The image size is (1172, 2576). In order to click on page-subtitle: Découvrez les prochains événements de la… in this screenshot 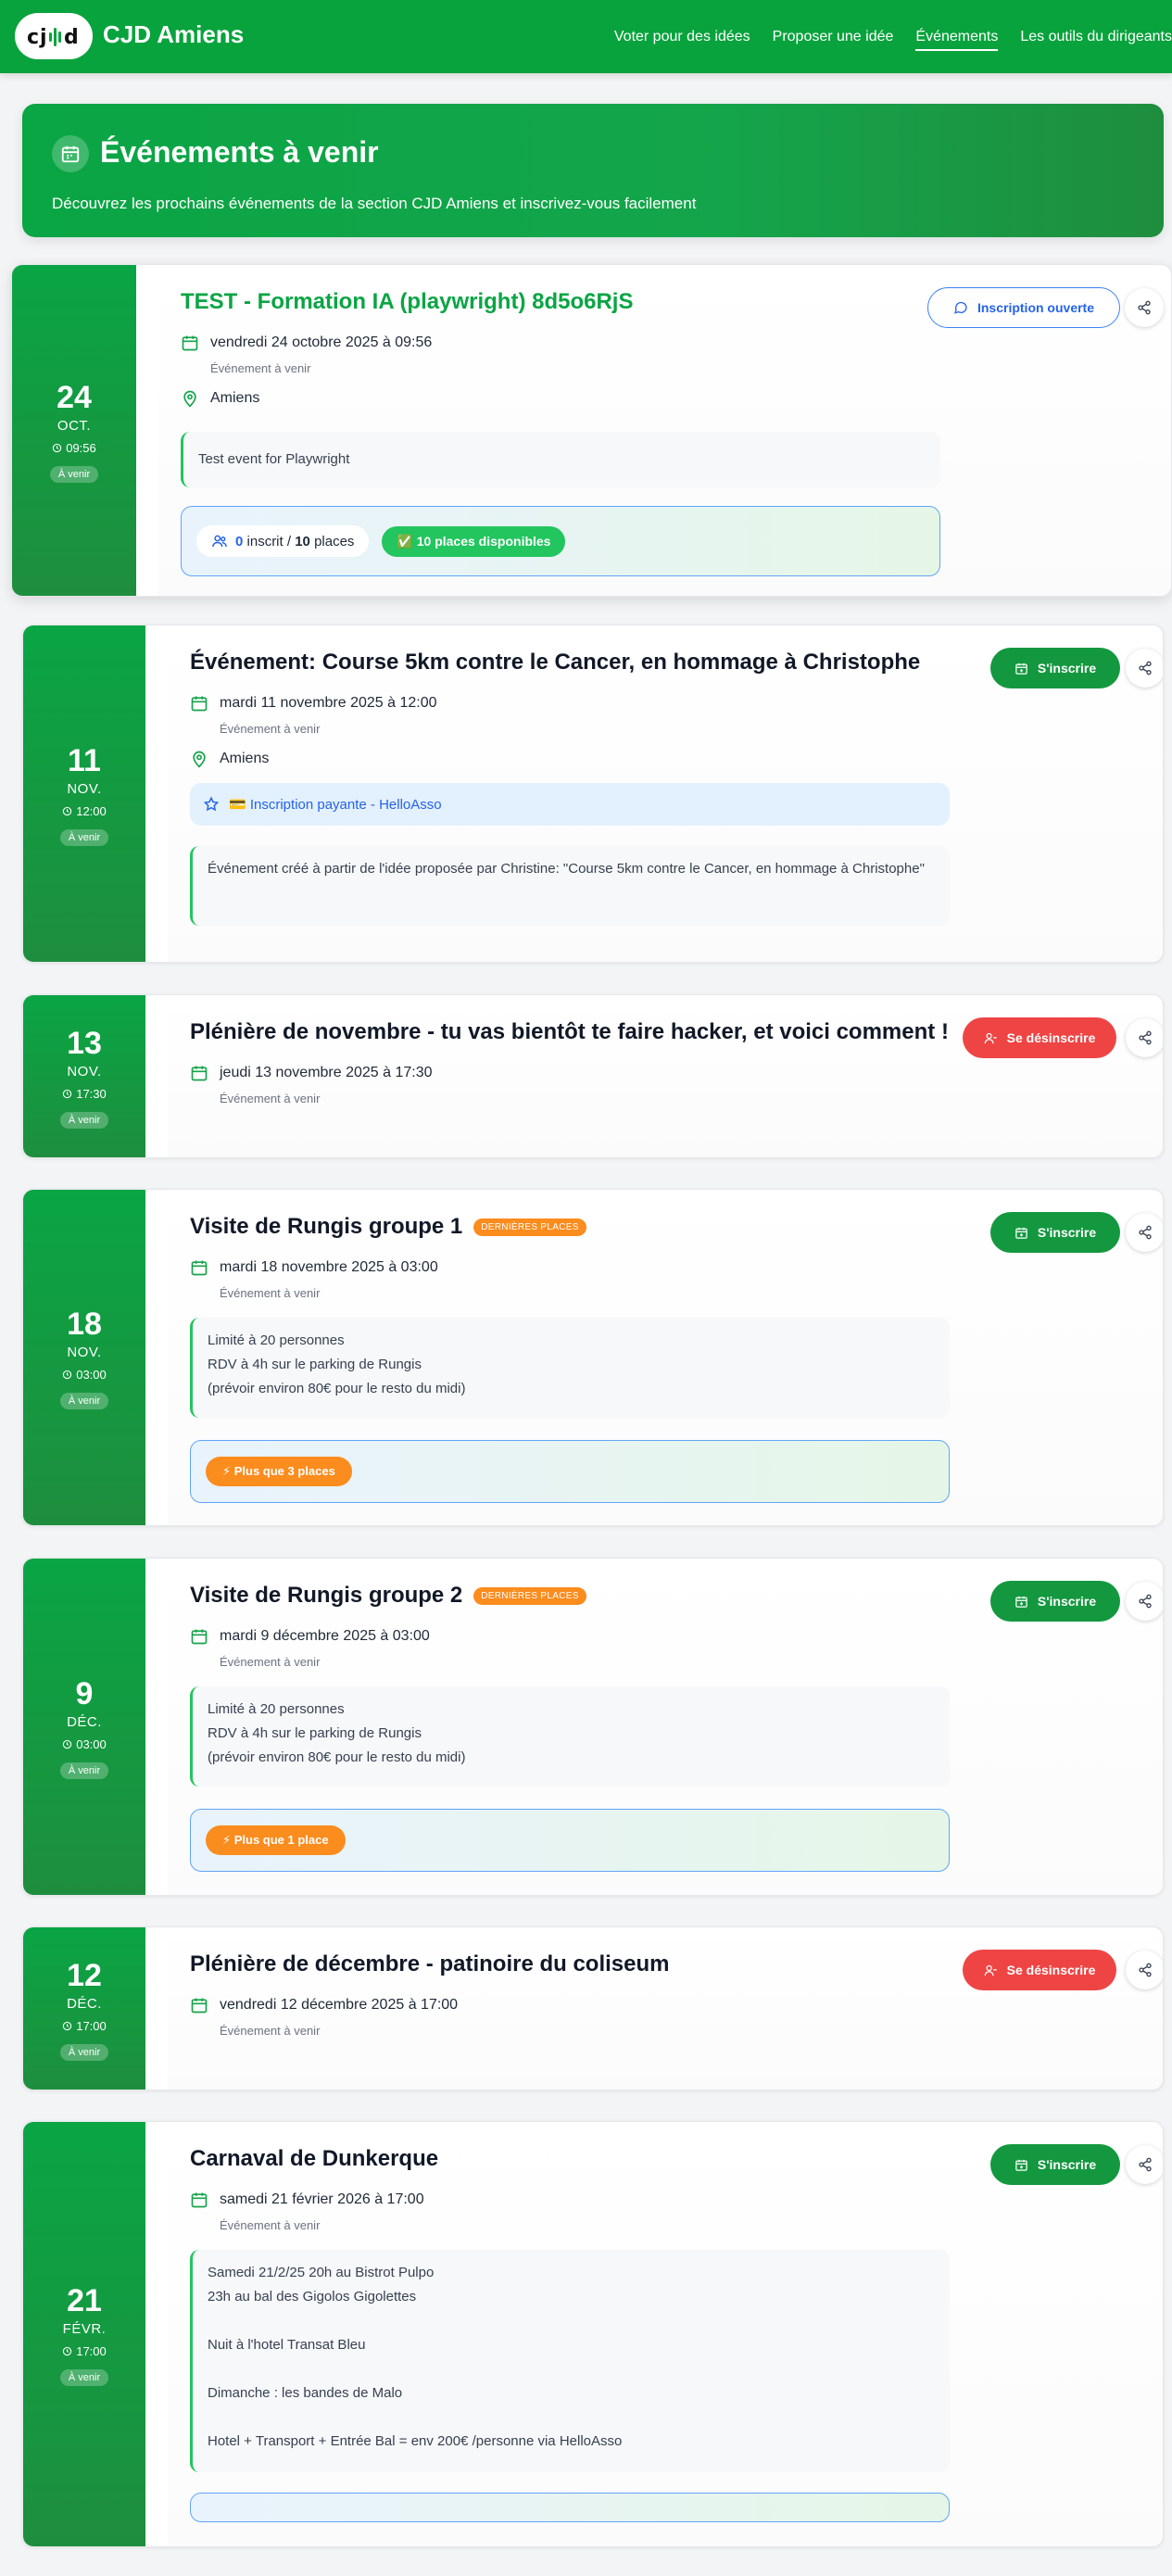, I will do `click(374, 203)`.